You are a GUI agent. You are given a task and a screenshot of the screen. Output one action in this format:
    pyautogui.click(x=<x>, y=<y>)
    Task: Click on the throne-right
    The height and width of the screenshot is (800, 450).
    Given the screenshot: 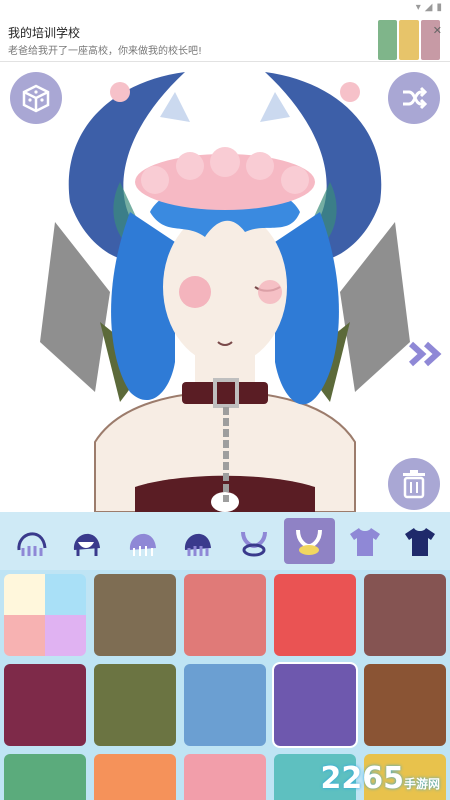 What is the action you would take?
    pyautogui.click(x=375, y=307)
    